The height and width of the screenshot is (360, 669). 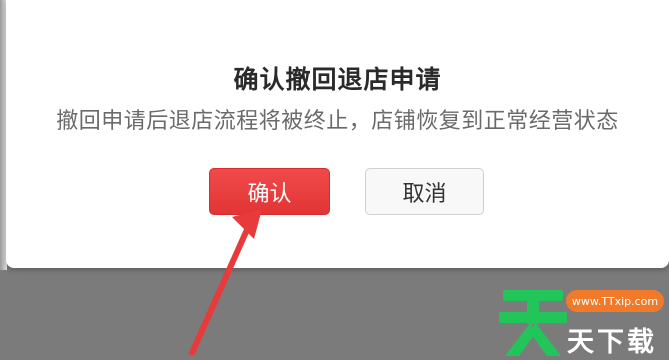 I want to click on dialog-title: 确认撤回退店申请, so click(x=337, y=79).